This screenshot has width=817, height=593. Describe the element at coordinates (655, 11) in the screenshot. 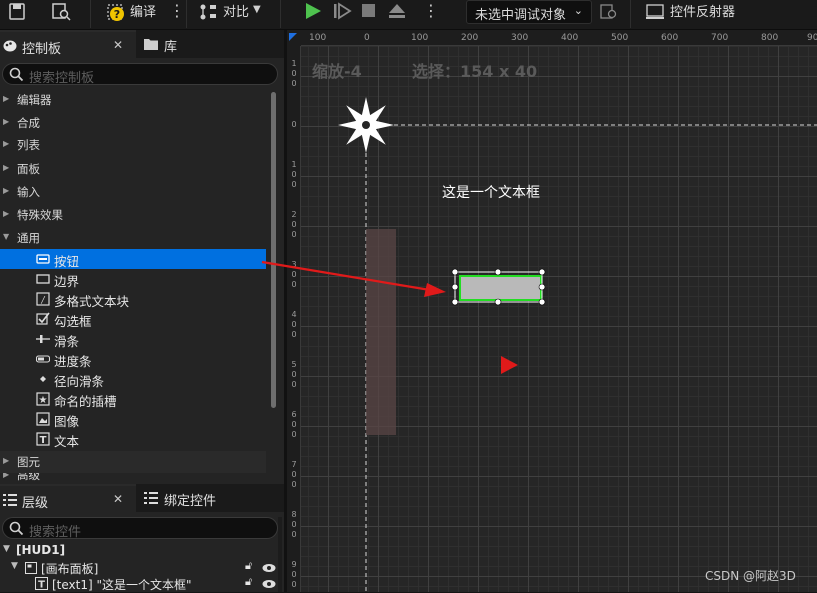

I see `widget-reflector-icon` at that location.